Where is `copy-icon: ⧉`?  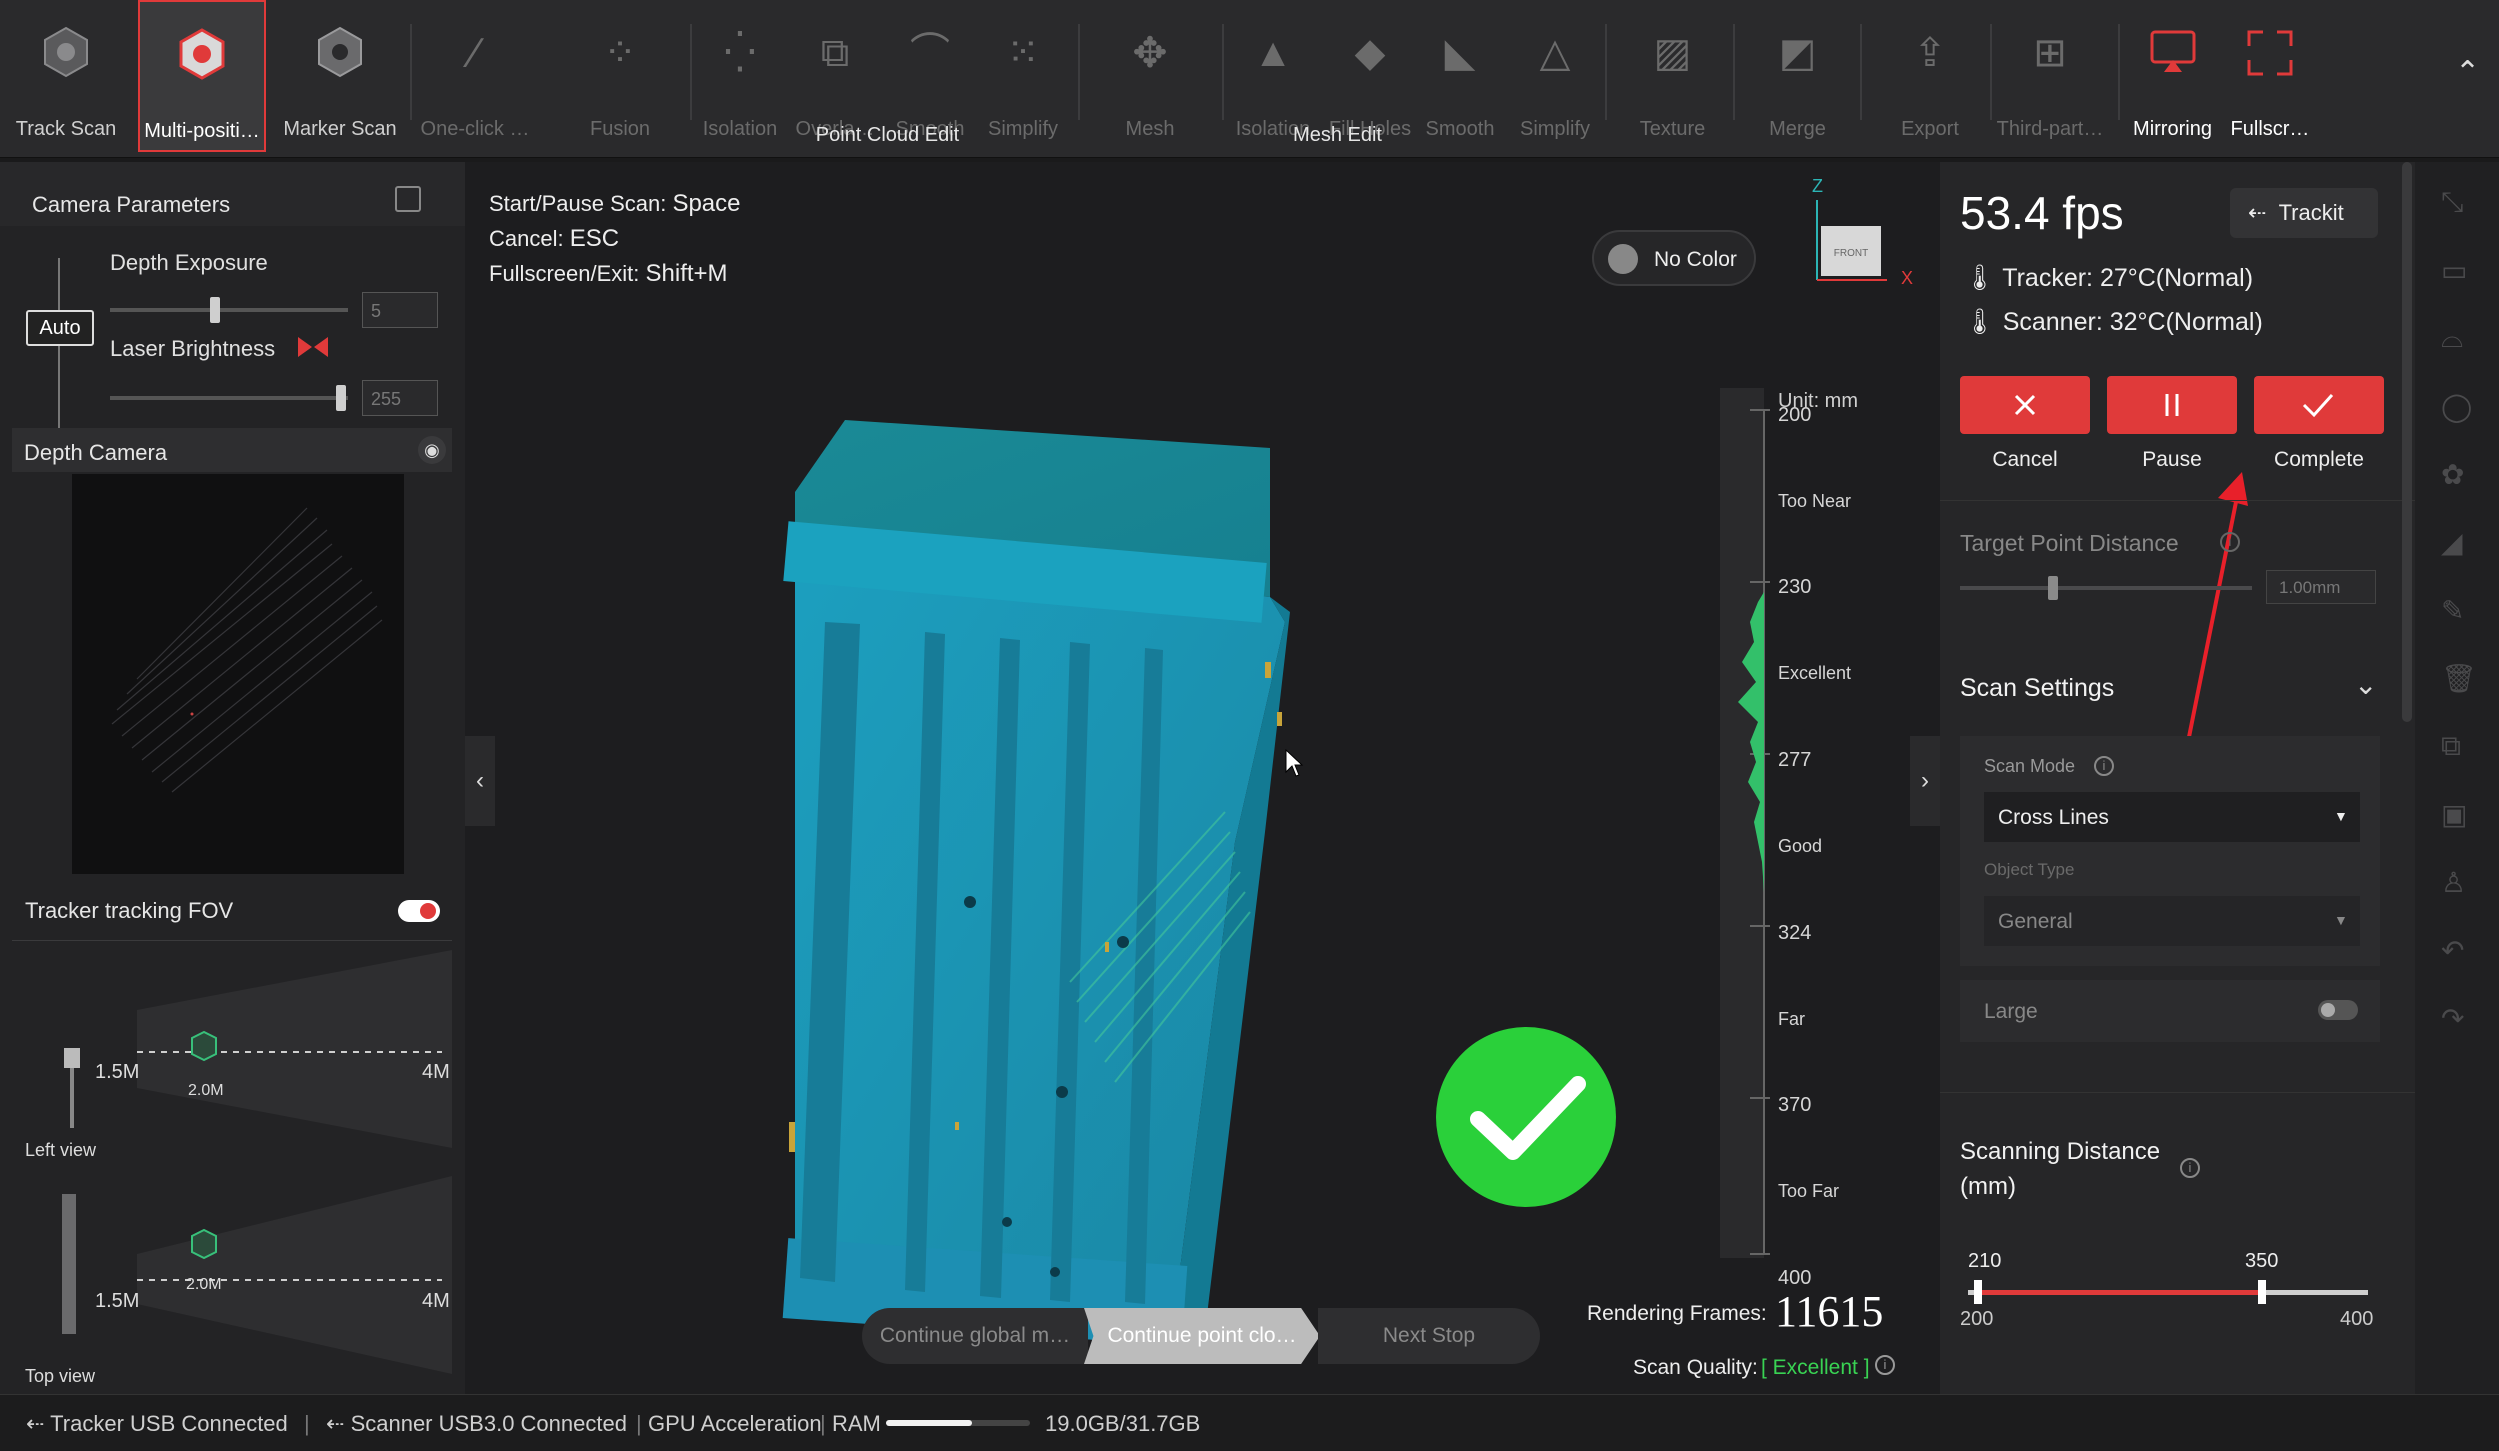
copy-icon: ⧉ is located at coordinates (2451, 746).